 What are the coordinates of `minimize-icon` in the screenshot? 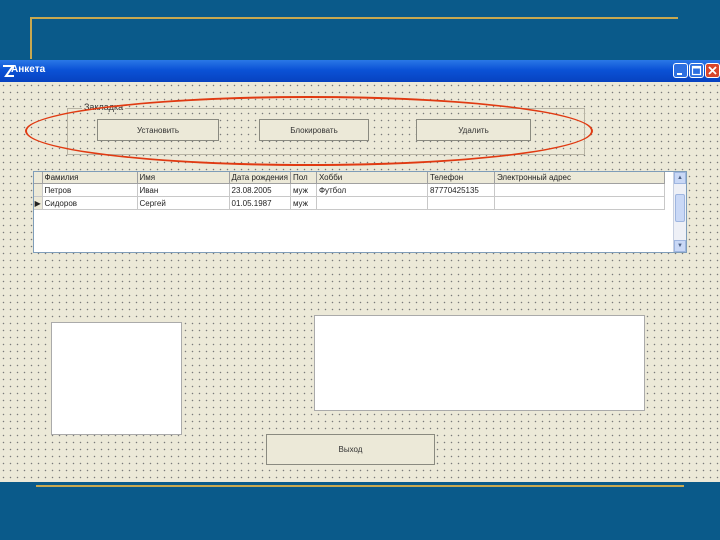 It's located at (679, 74).